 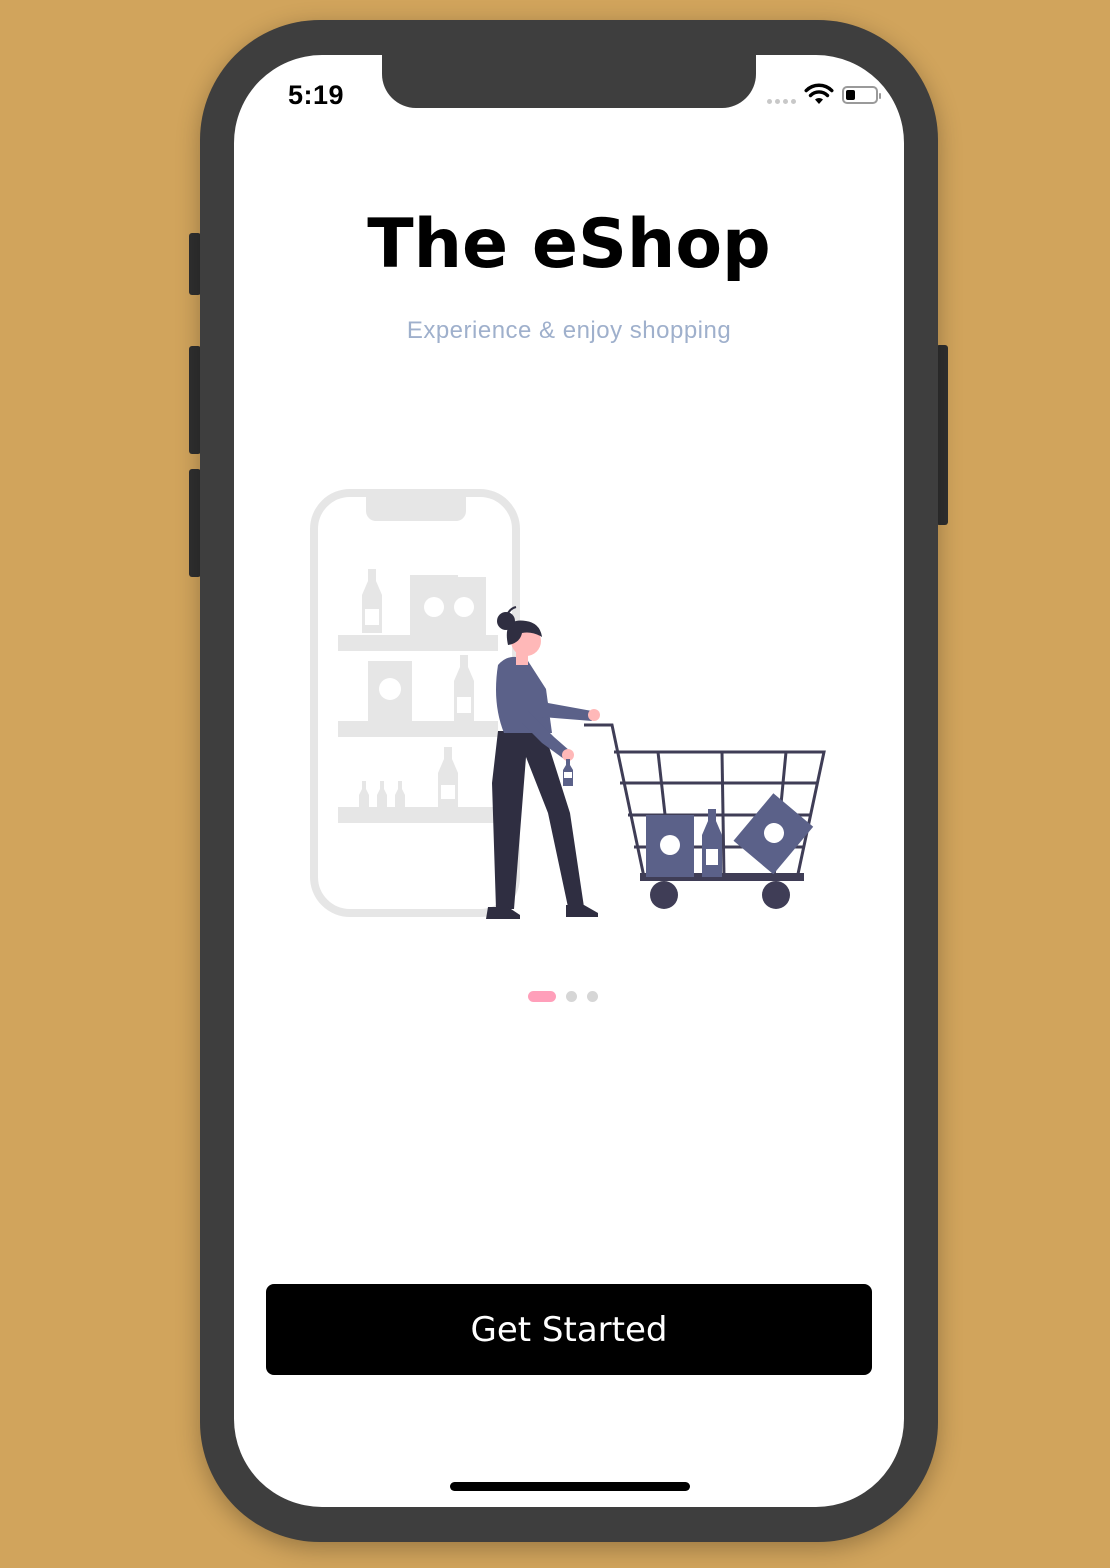 I want to click on status-icons, so click(x=824, y=95).